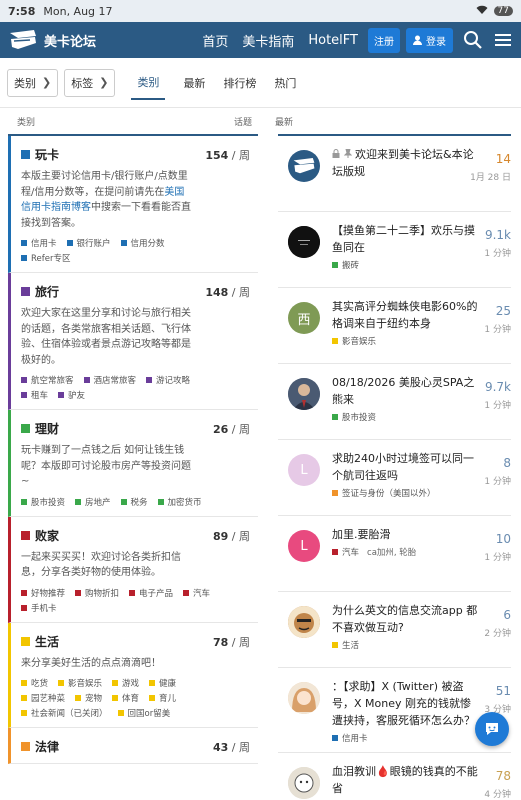 The image size is (521, 800). I want to click on reply-count: 8, so click(497, 463).